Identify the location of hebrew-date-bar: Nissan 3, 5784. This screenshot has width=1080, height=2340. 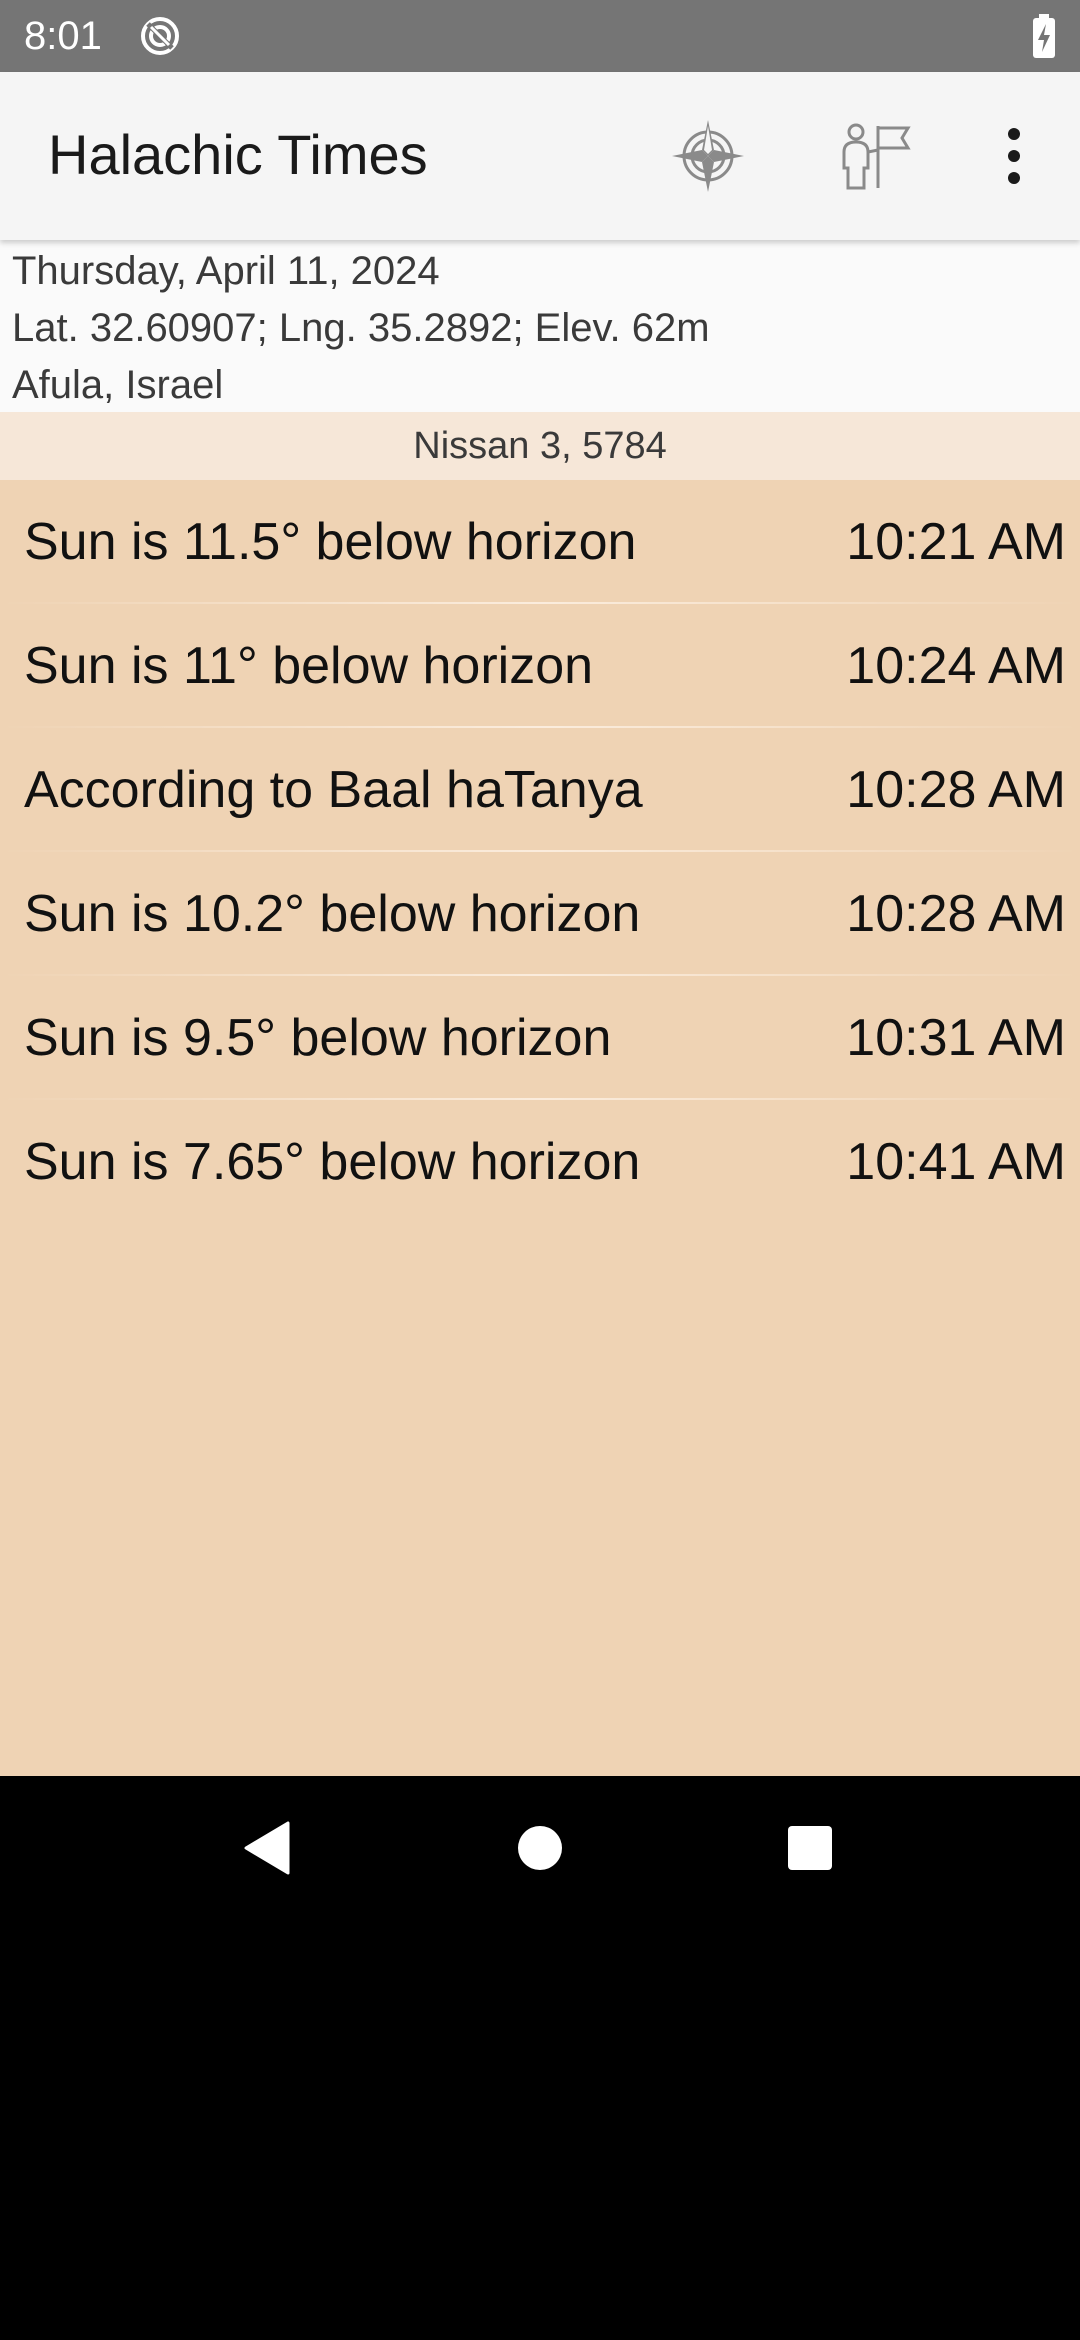
(540, 446).